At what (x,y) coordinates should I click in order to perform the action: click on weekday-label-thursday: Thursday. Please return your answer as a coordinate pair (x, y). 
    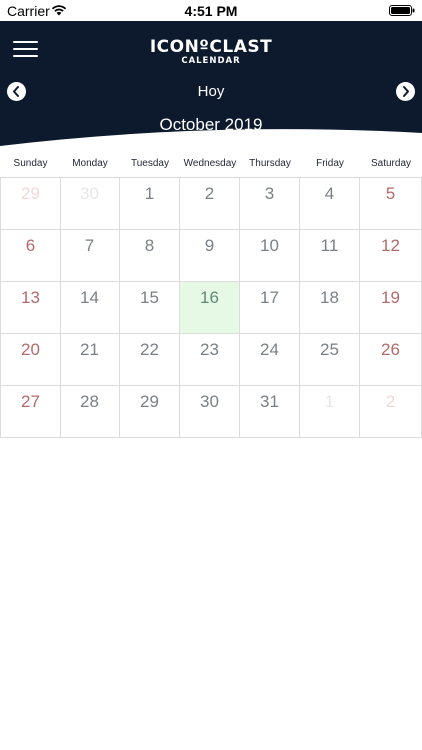
    Looking at the image, I should click on (270, 163).